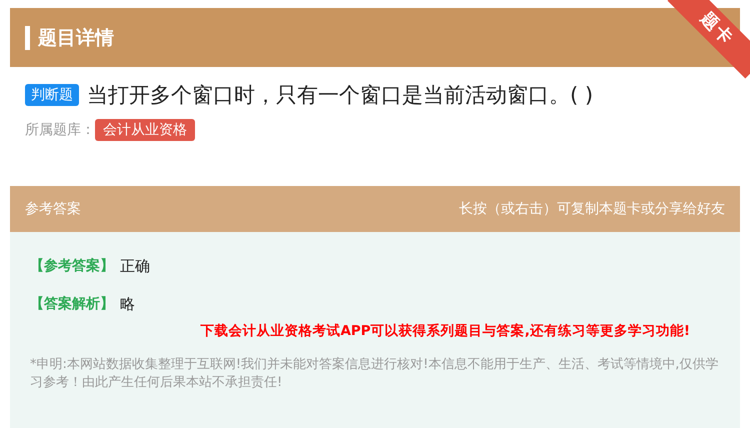 This screenshot has width=750, height=428. Describe the element at coordinates (72, 304) in the screenshot. I see `analysis-label: 【答案解析】` at that location.